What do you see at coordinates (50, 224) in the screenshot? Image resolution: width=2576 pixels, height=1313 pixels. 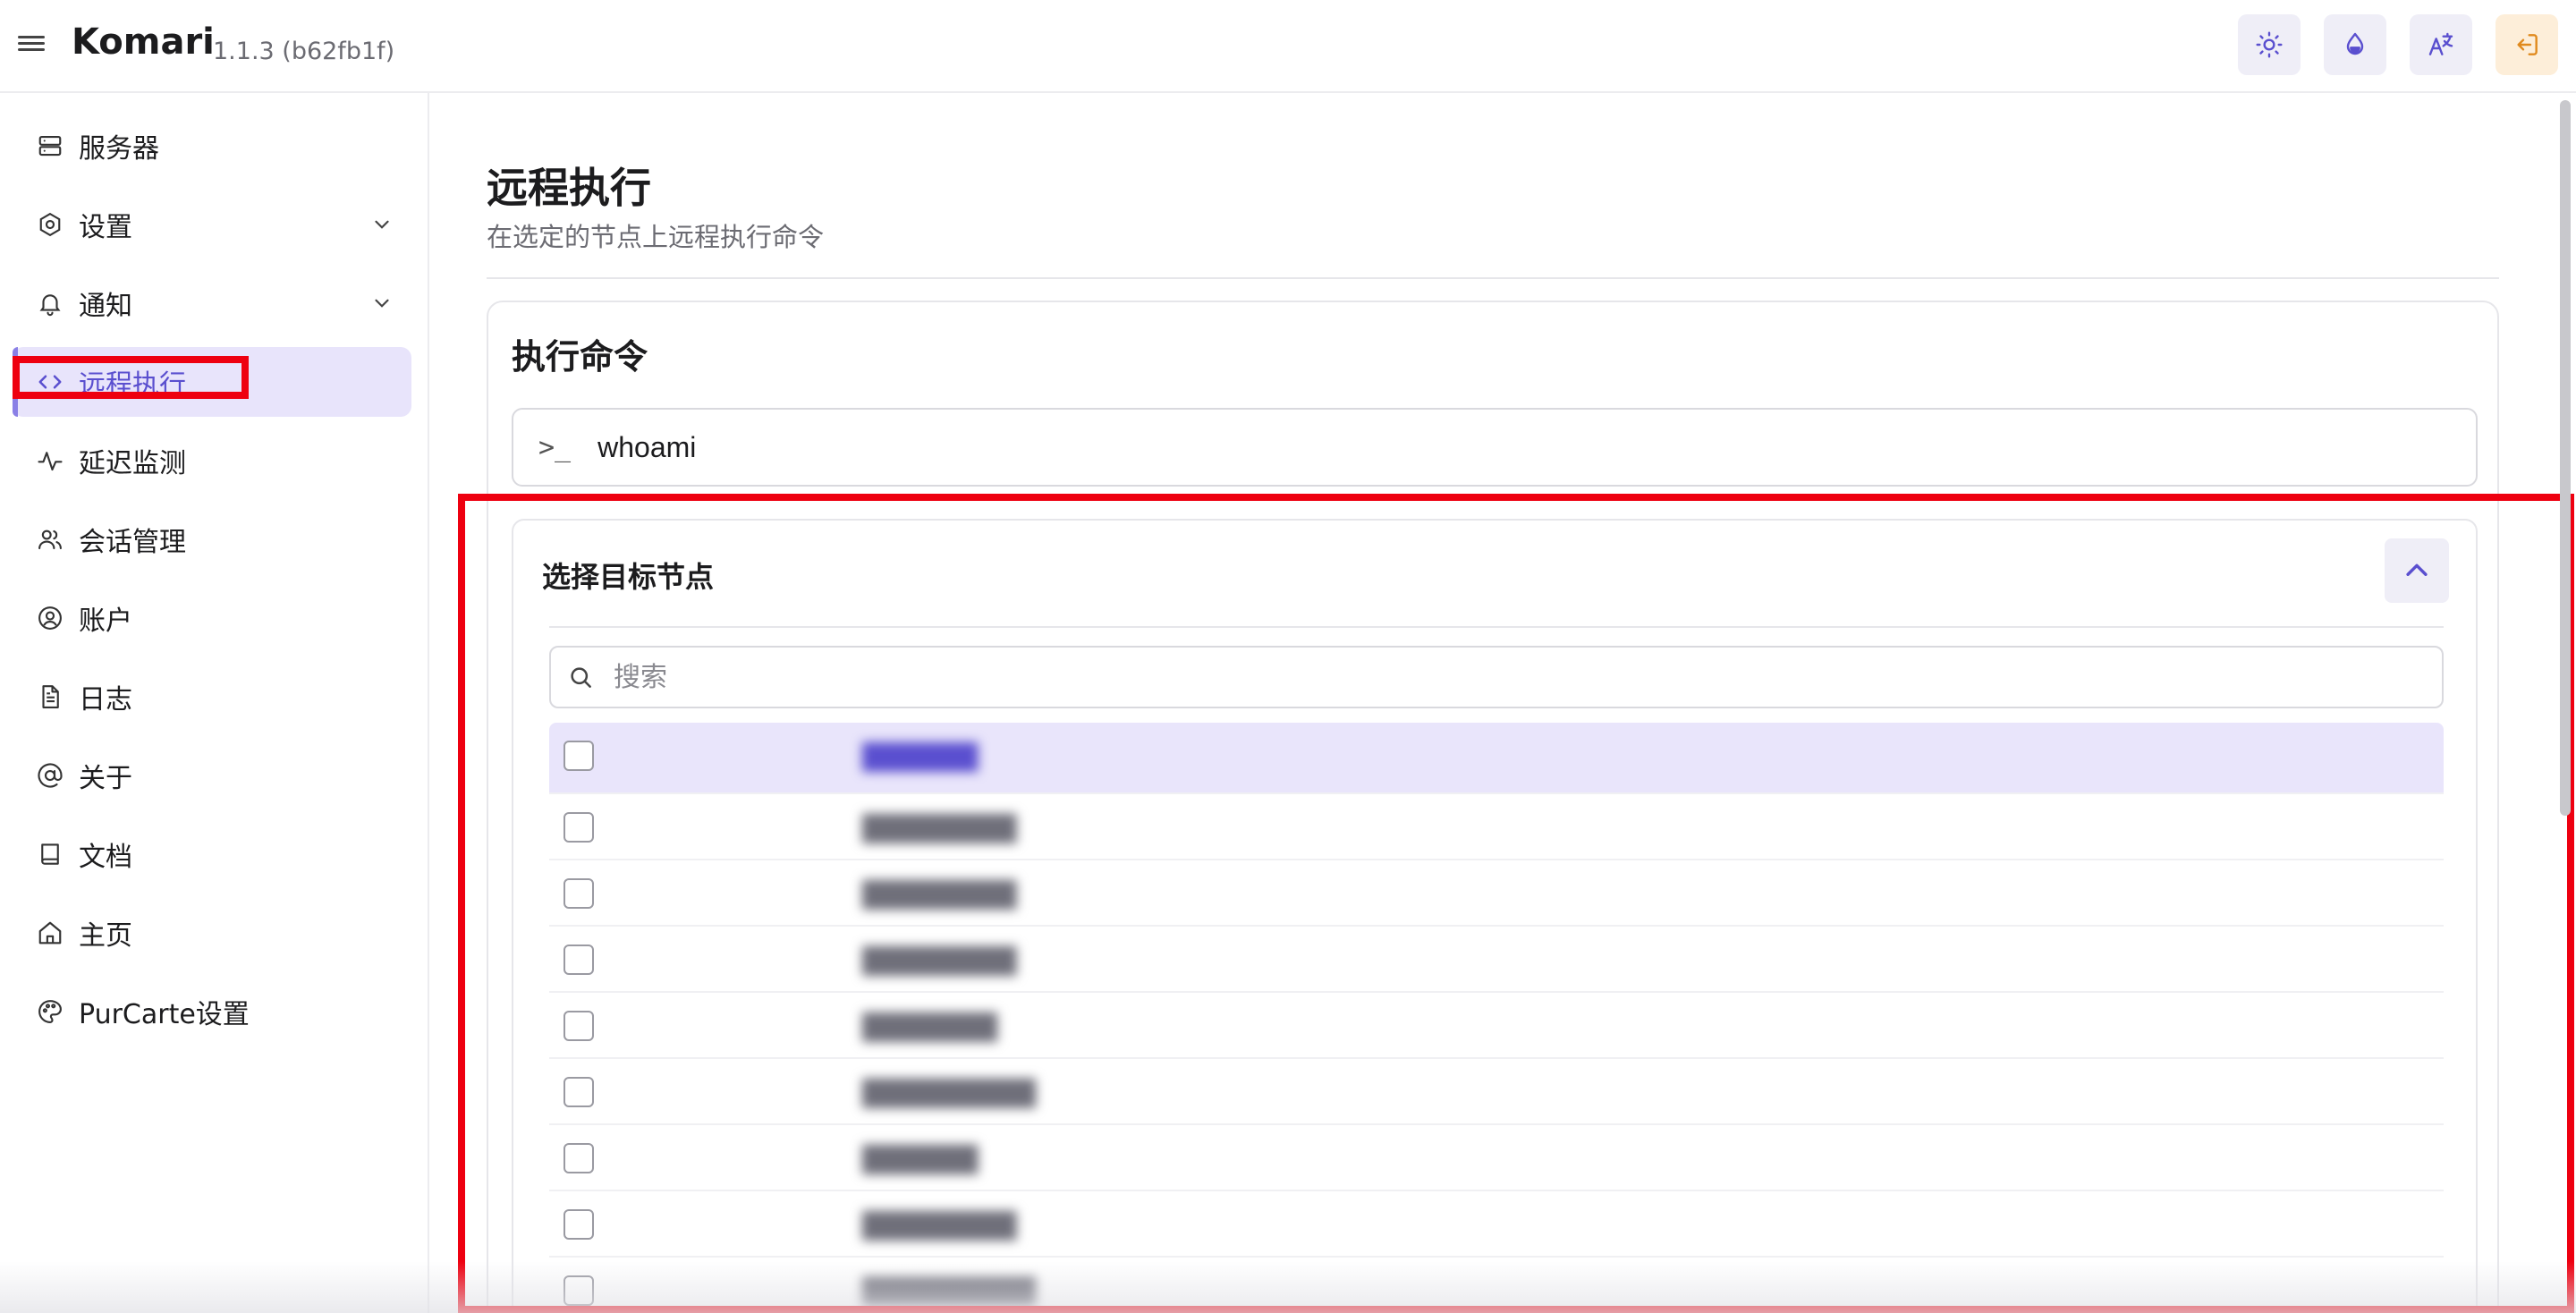 I see `settings-icon` at bounding box center [50, 224].